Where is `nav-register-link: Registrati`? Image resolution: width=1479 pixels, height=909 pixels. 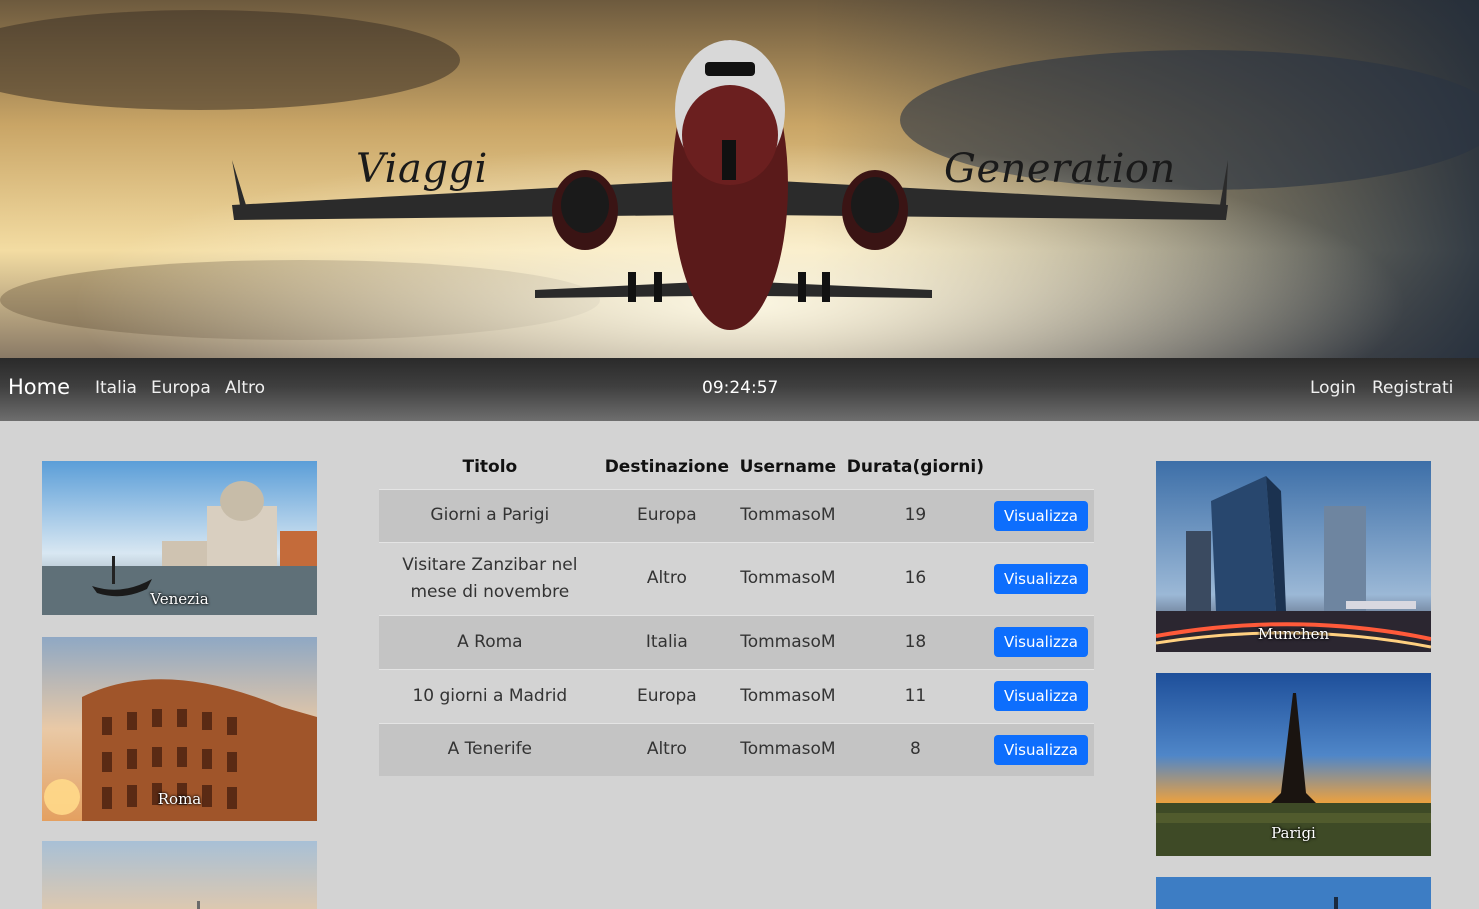
nav-register-link: Registrati is located at coordinates (1412, 388).